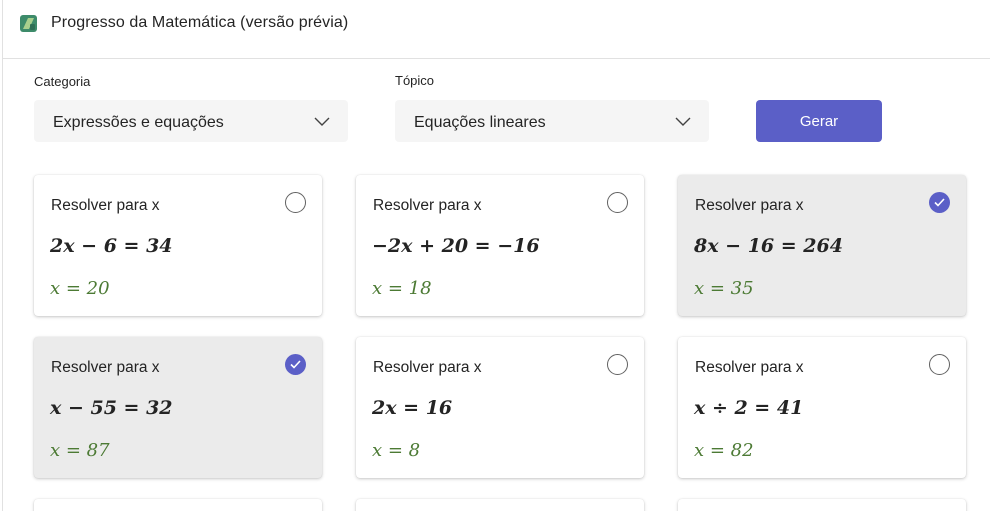 The height and width of the screenshot is (511, 990). Describe the element at coordinates (552, 121) in the screenshot. I see `topic-dropdown: Equações lineares` at that location.